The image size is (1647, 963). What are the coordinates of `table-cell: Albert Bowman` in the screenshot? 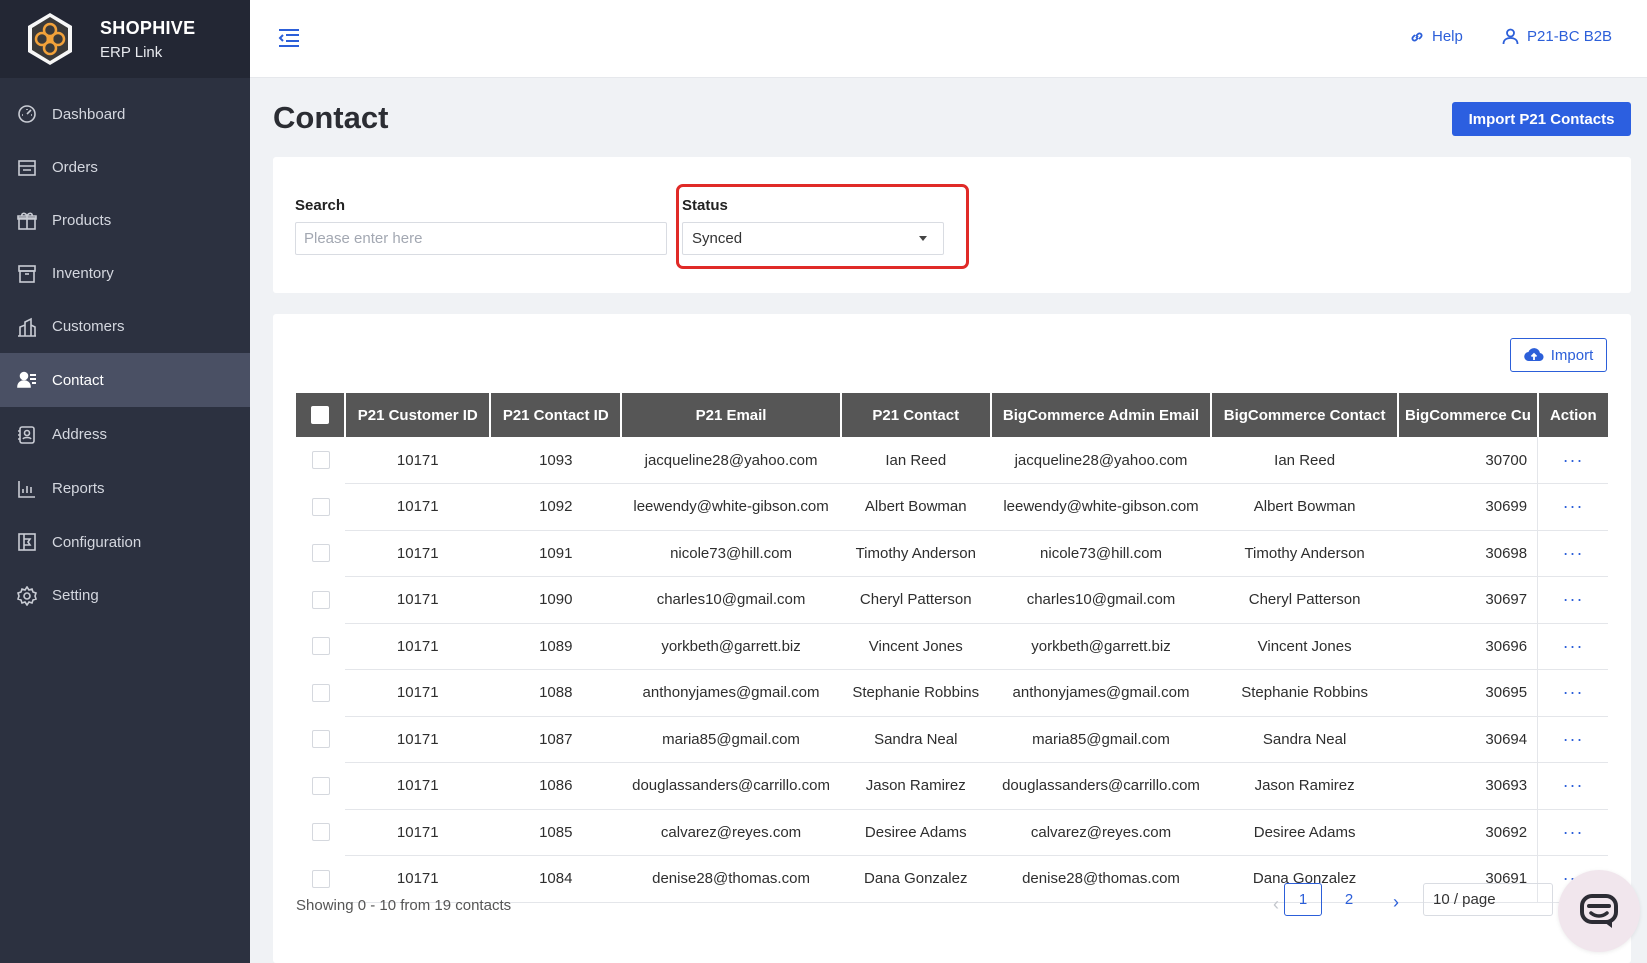 It's located at (915, 507).